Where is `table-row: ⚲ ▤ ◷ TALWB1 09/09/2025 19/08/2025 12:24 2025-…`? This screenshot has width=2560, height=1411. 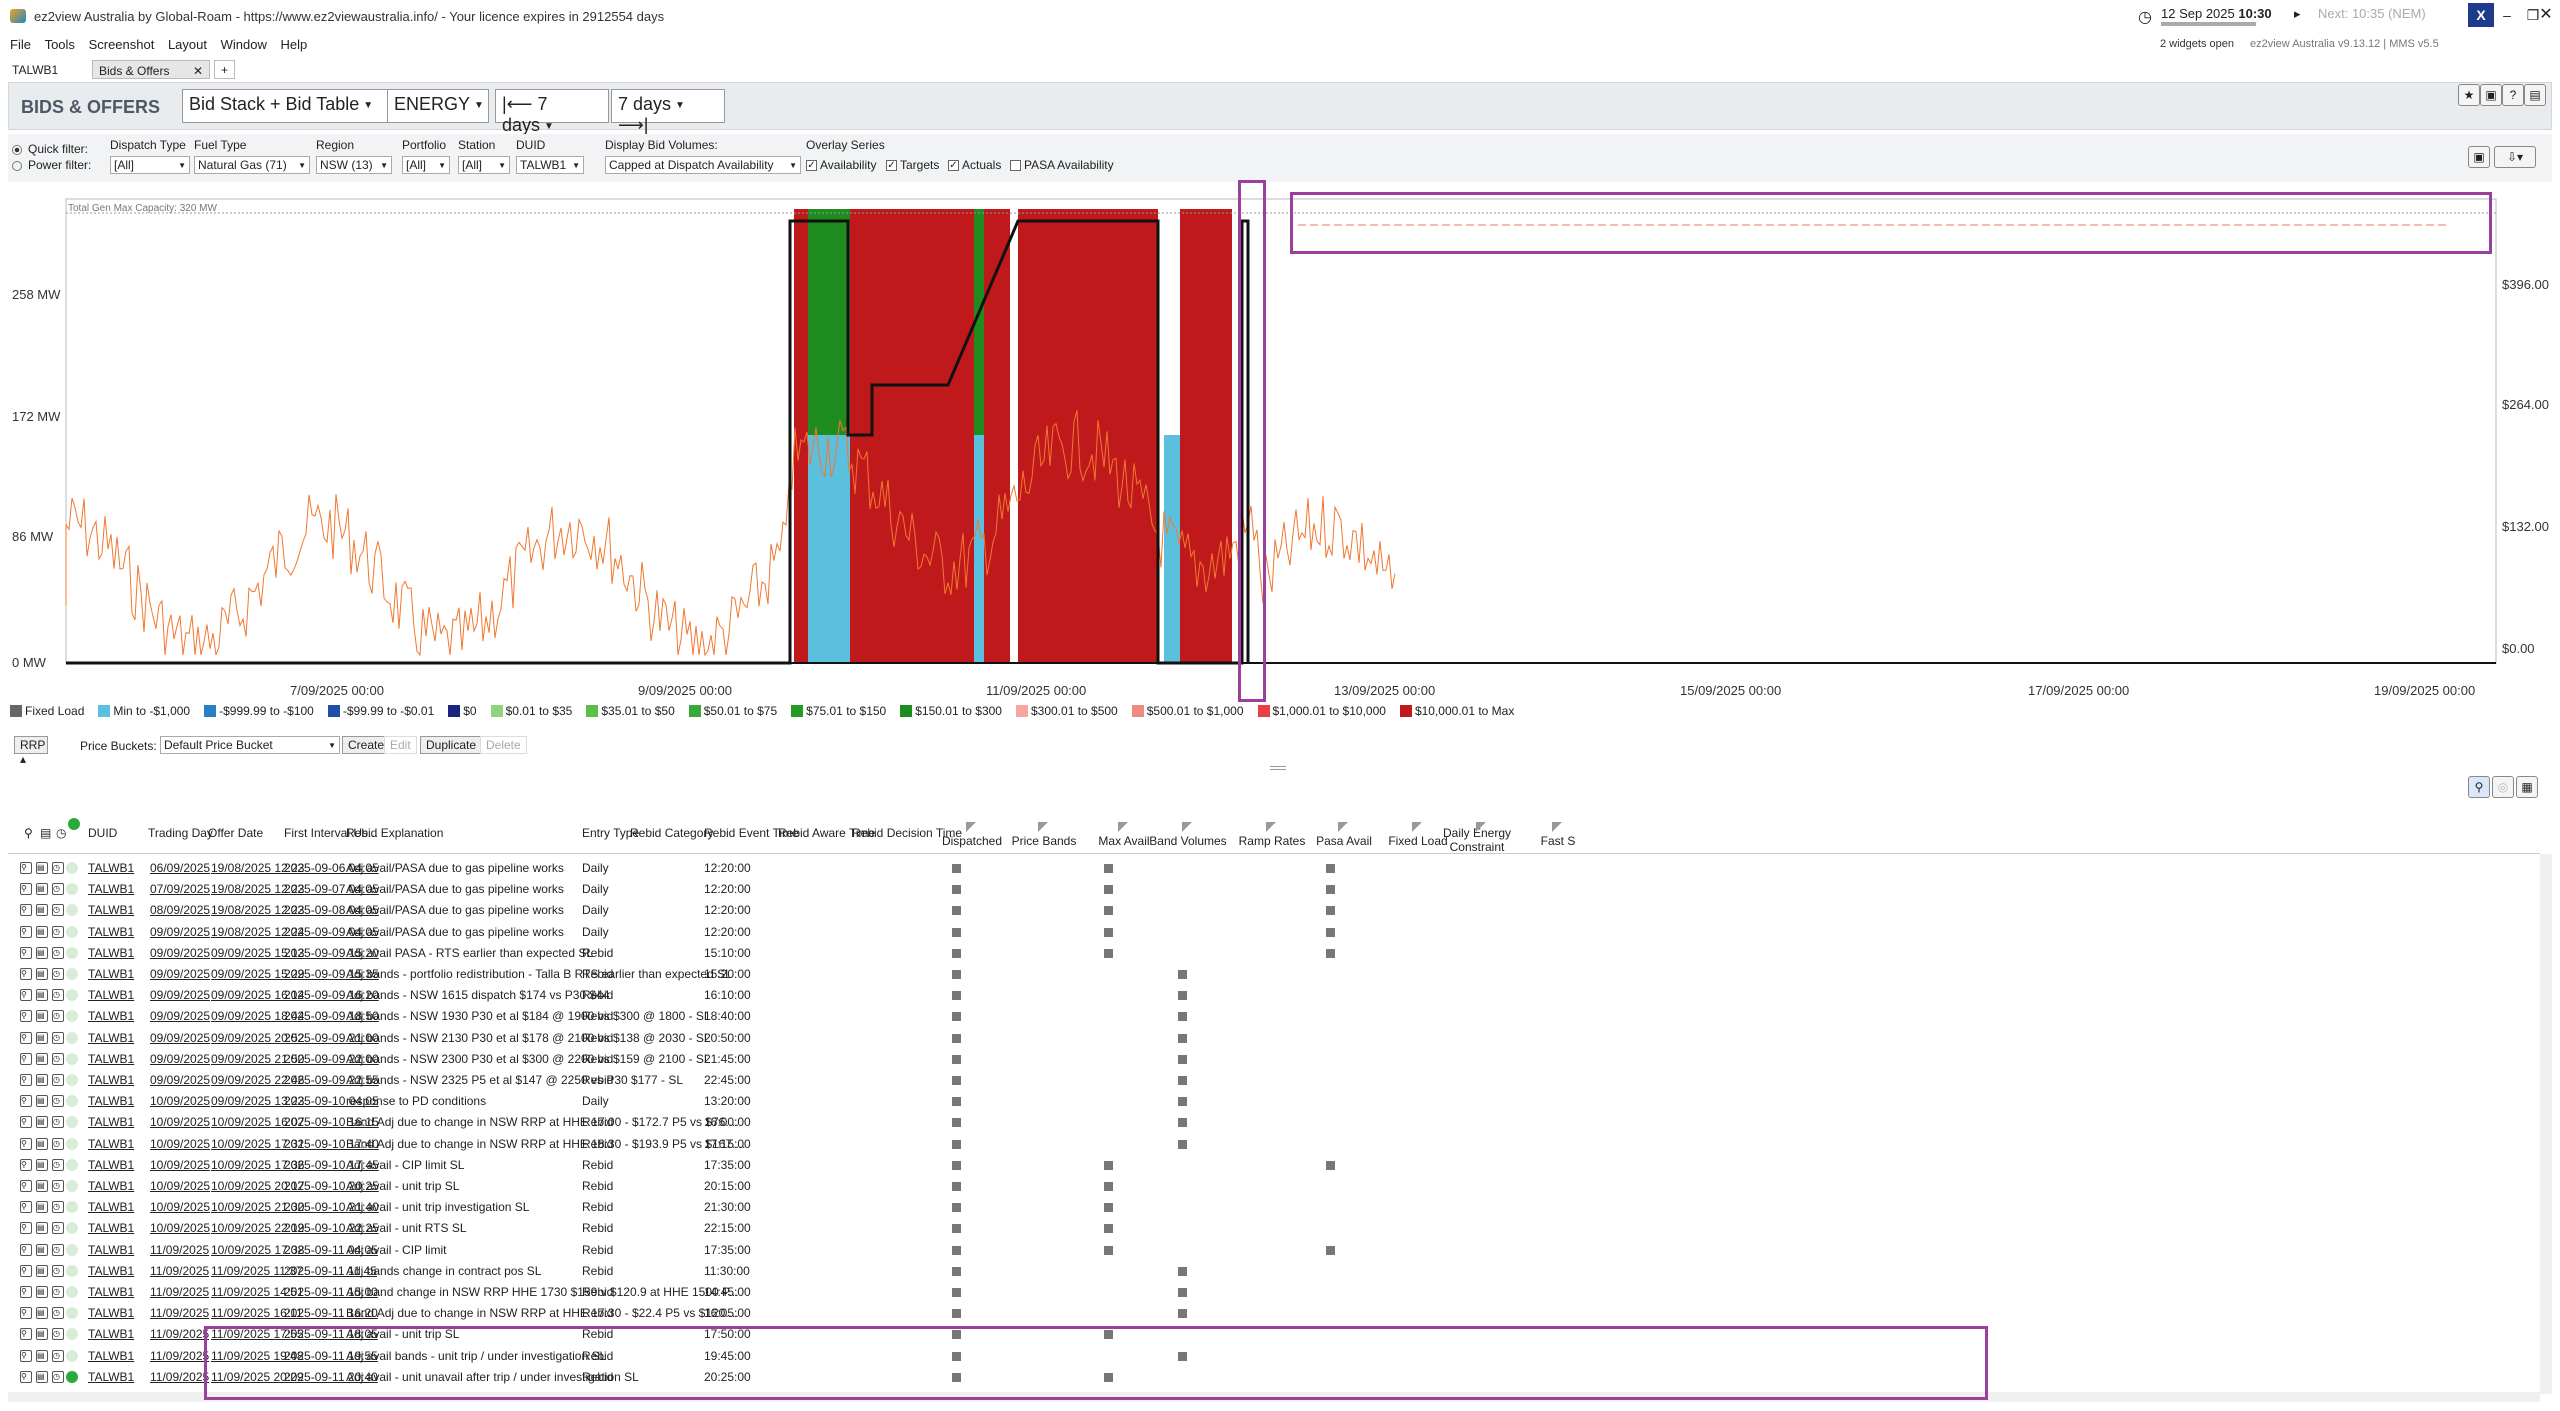 table-row: ⚲ ▤ ◷ TALWB1 09/09/2025 19/08/2025 12:24 2025-… is located at coordinates (1274, 932).